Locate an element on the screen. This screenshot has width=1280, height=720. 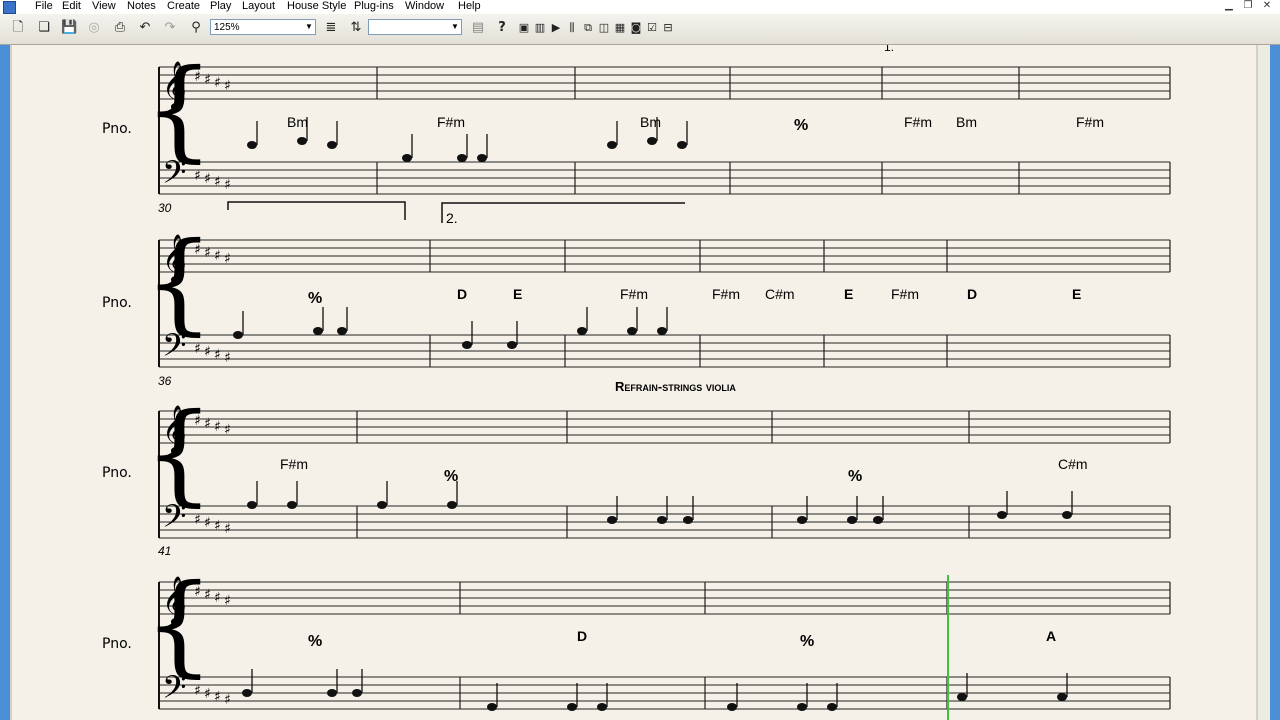
video-icon: ⧉ is located at coordinates (588, 28).